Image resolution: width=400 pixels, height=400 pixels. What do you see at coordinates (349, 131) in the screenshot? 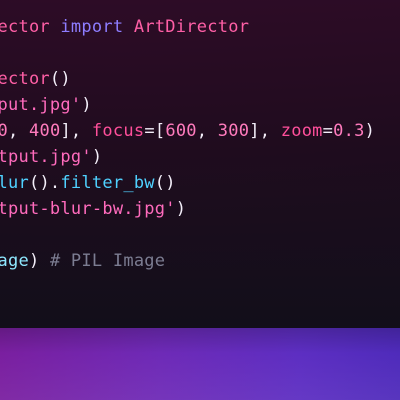
I see `code-token: 0.3` at bounding box center [349, 131].